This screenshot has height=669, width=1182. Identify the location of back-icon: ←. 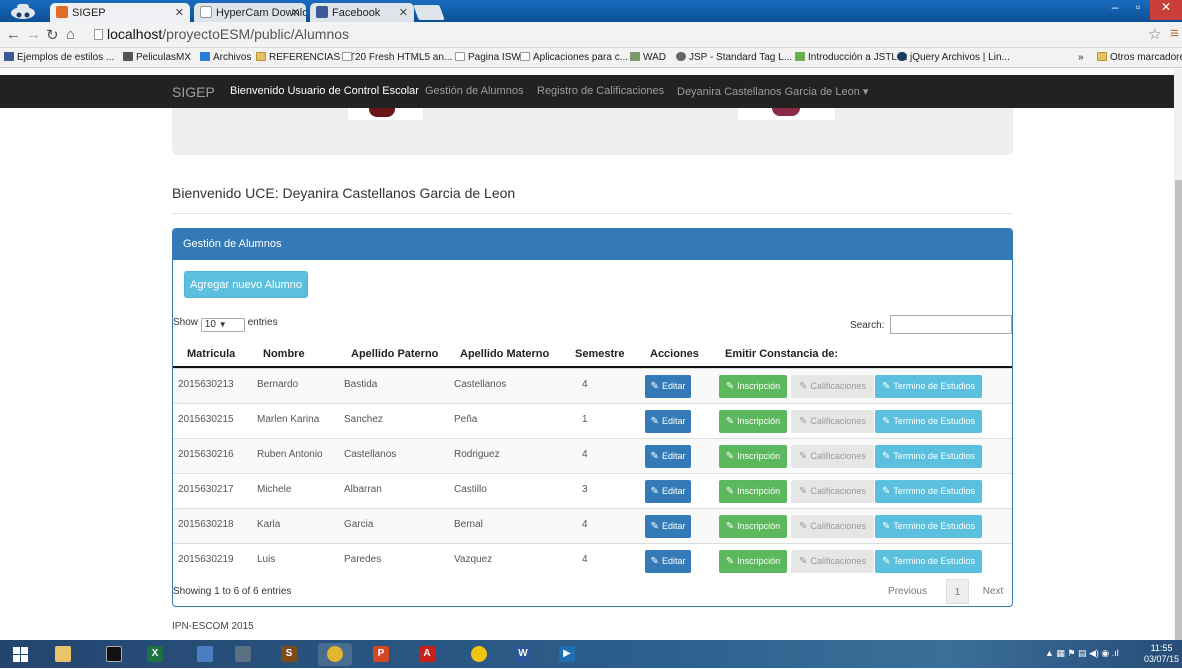
(13, 34).